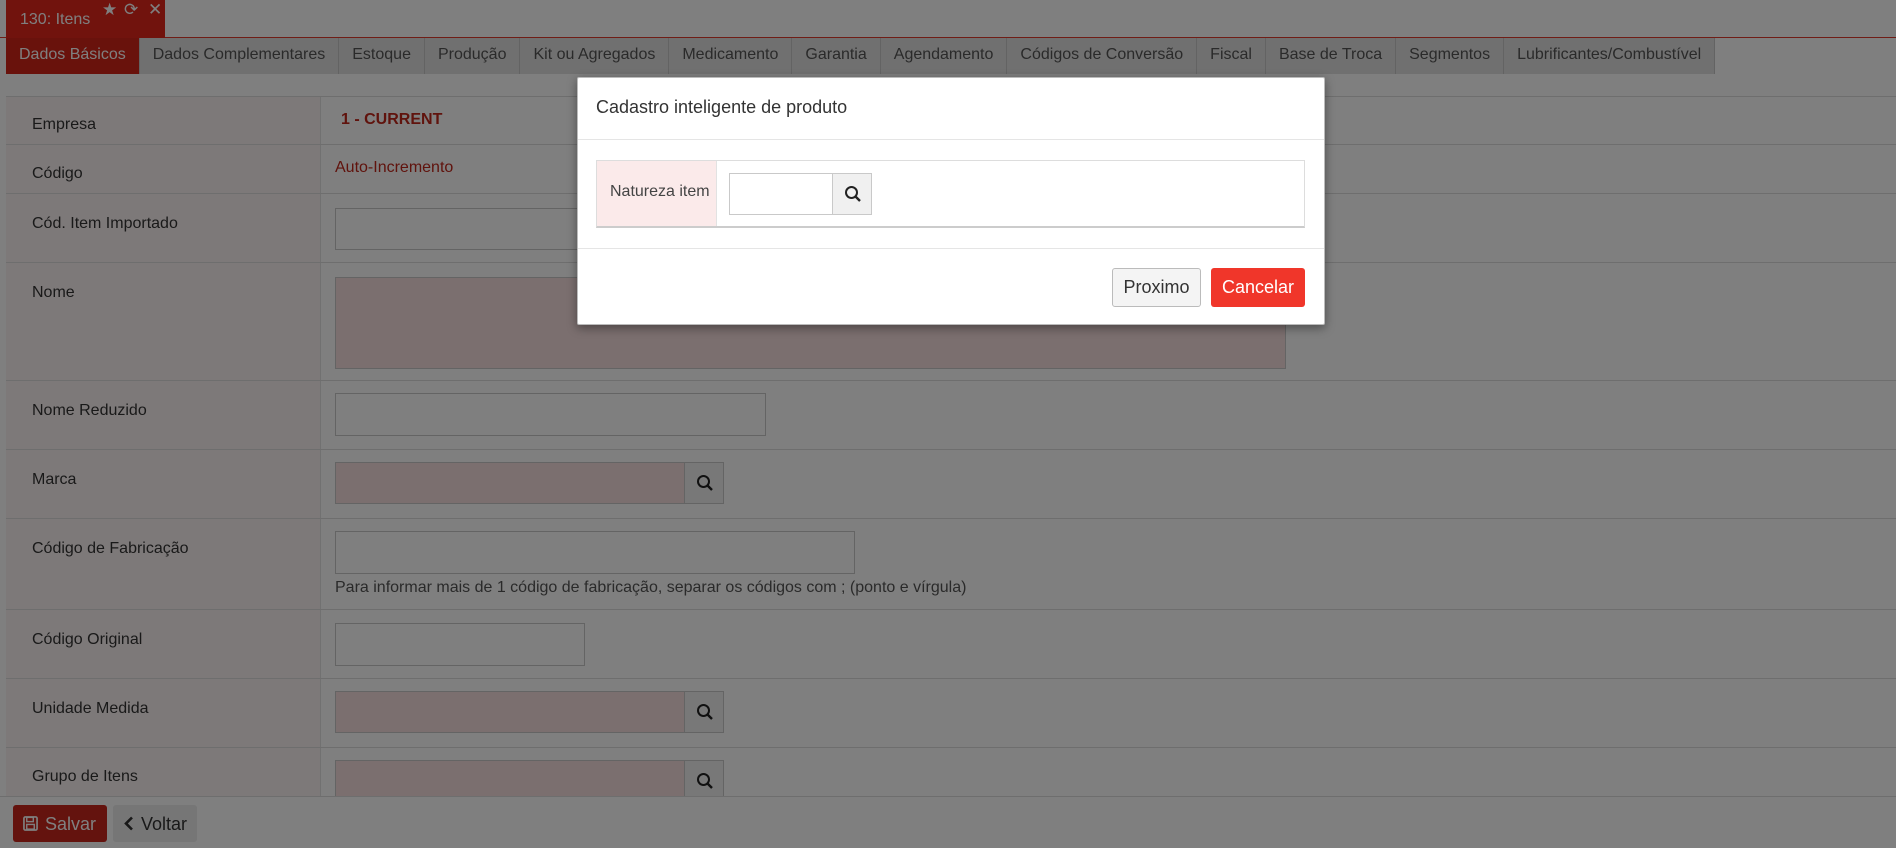  I want to click on modal-header: Cadastro inteligente de produto, so click(951, 109).